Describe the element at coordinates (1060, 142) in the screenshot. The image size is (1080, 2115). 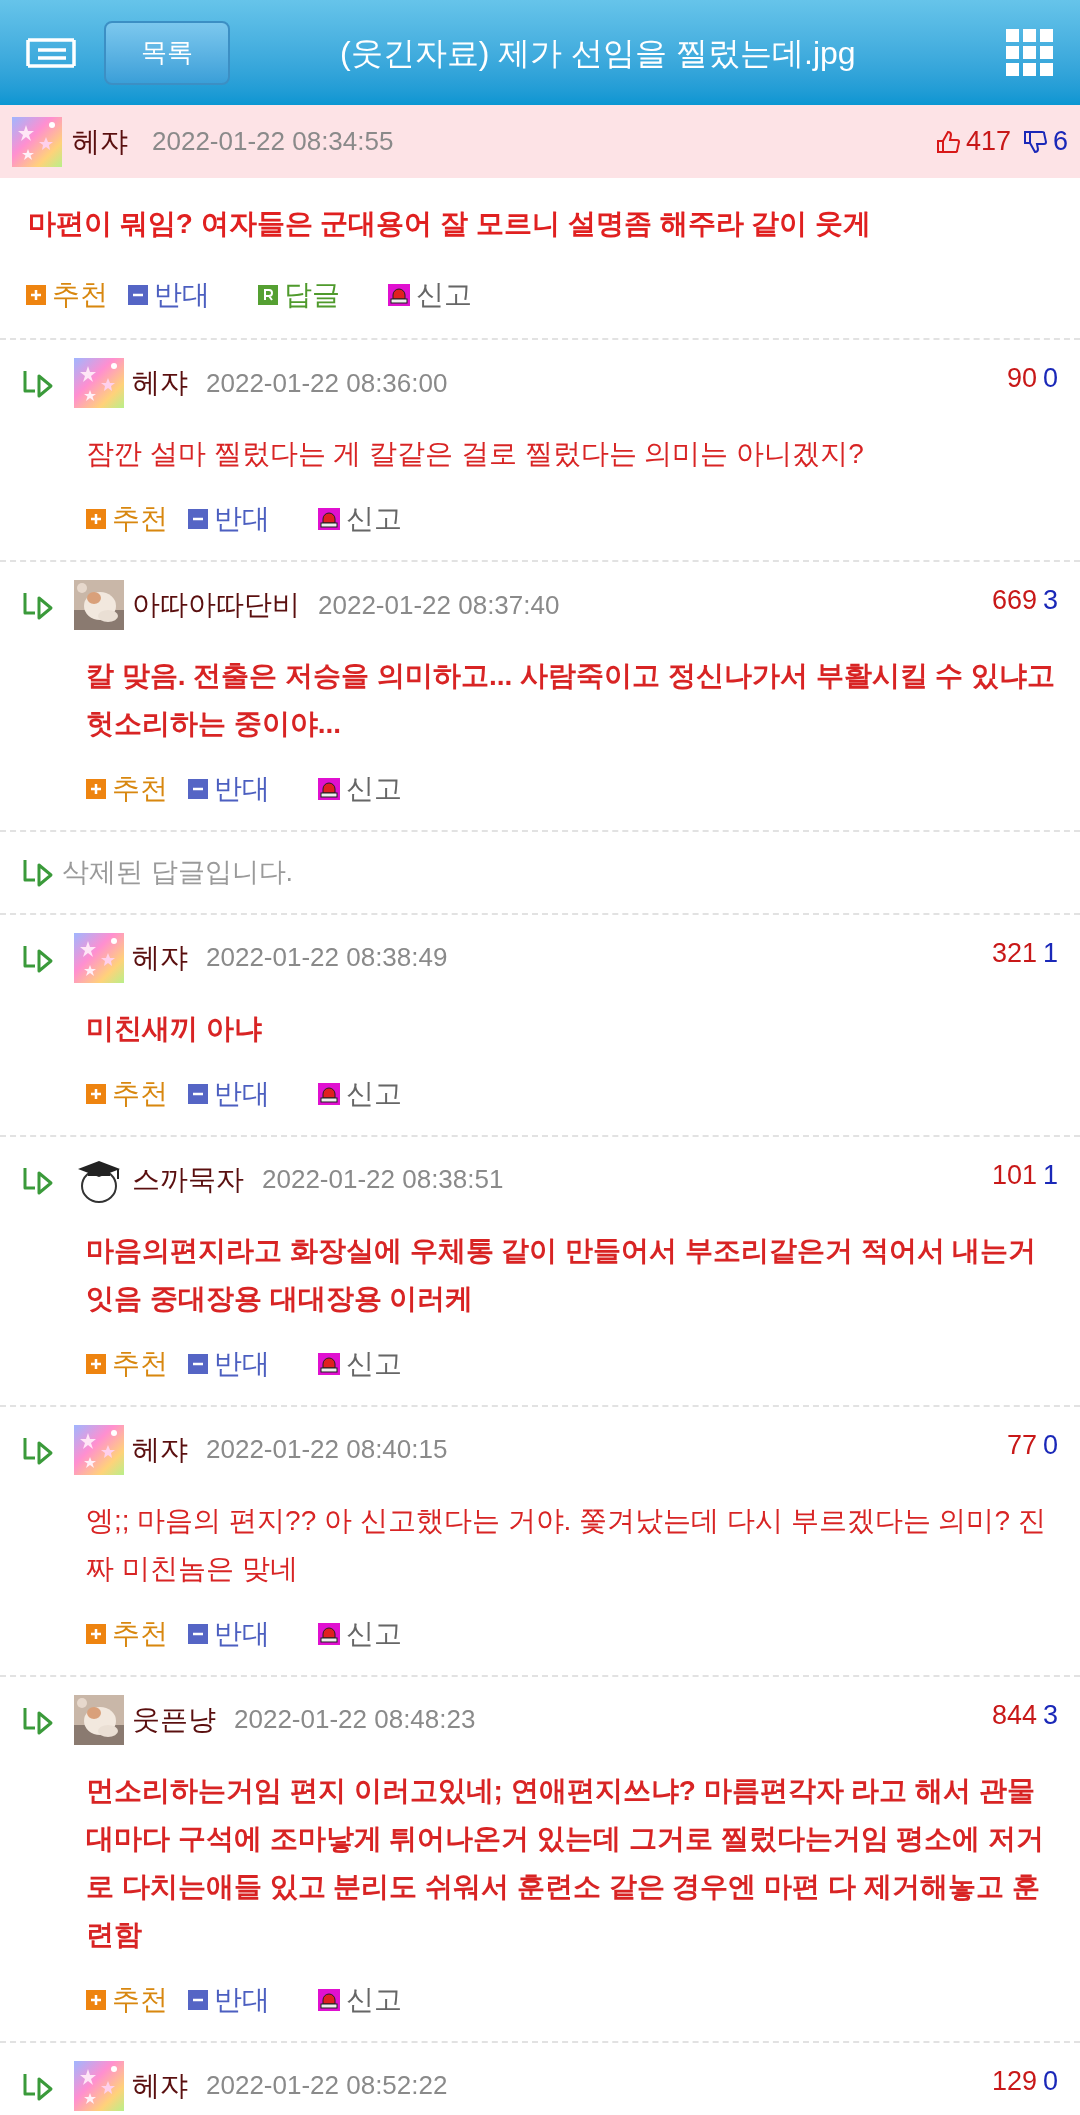
I see `dislike-count: 6` at that location.